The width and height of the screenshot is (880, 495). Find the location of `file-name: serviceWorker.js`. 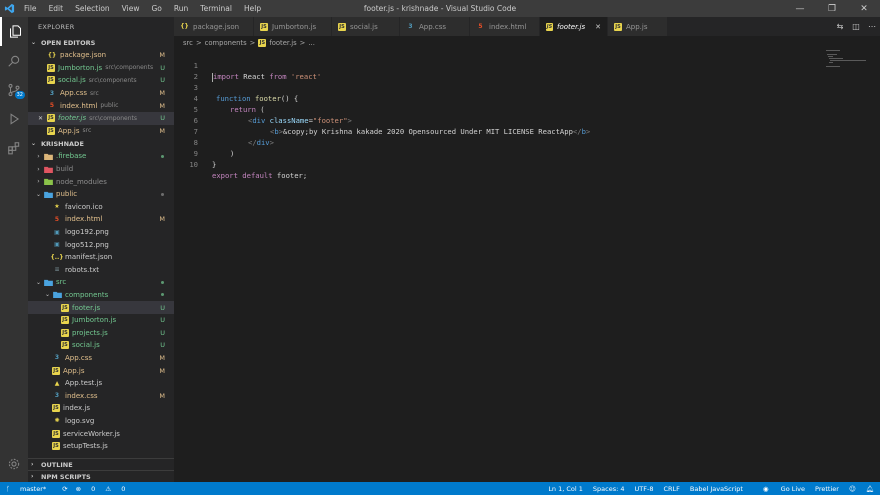

file-name: serviceWorker.js is located at coordinates (91, 433).